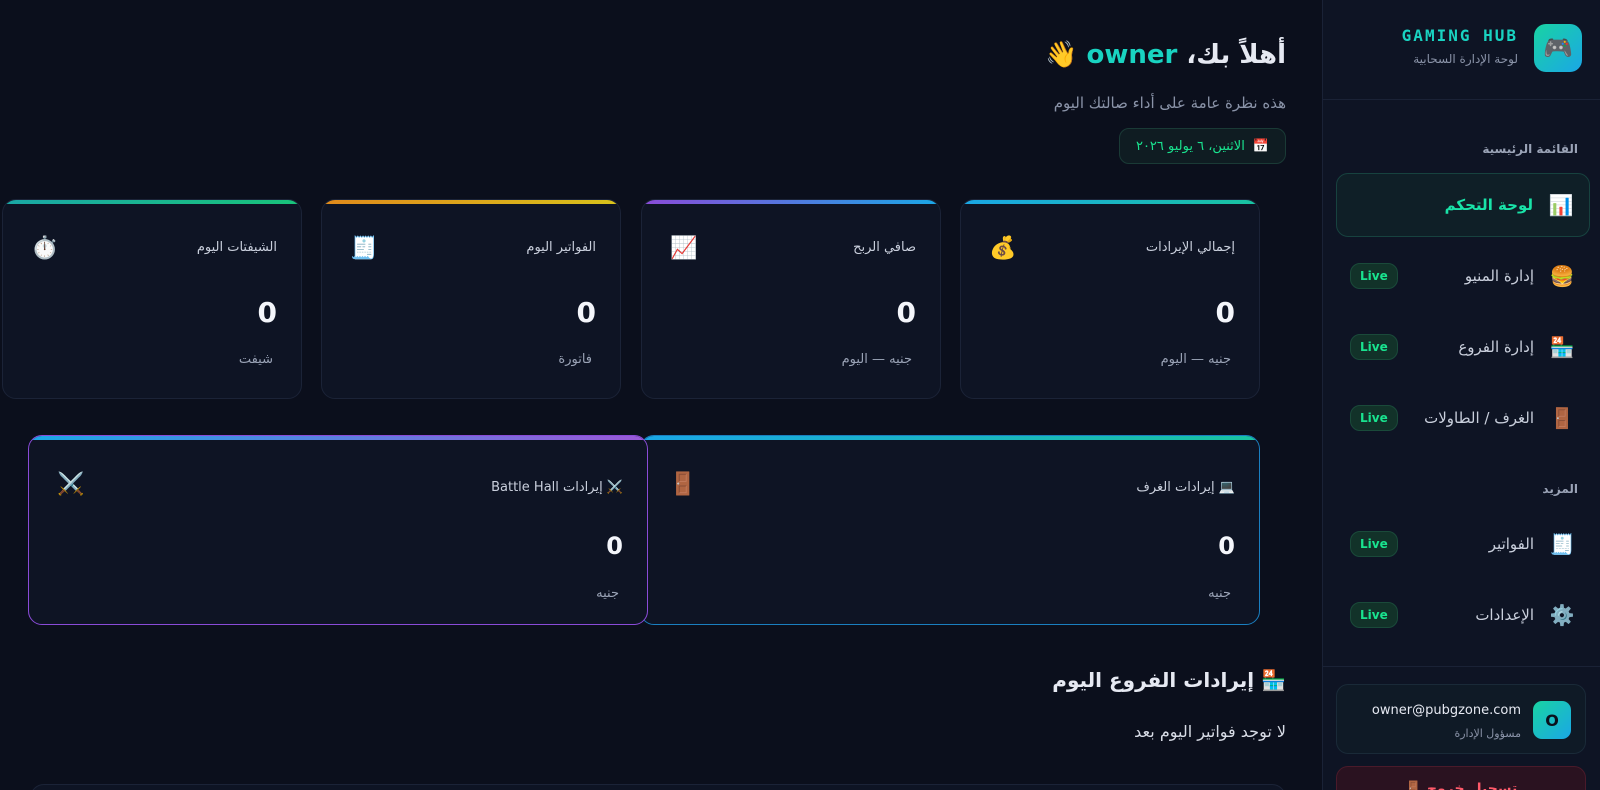 The width and height of the screenshot is (1600, 790). What do you see at coordinates (1463, 276) in the screenshot?
I see `sidebar-item-menu: 🍔 إدارة المنيو Live` at bounding box center [1463, 276].